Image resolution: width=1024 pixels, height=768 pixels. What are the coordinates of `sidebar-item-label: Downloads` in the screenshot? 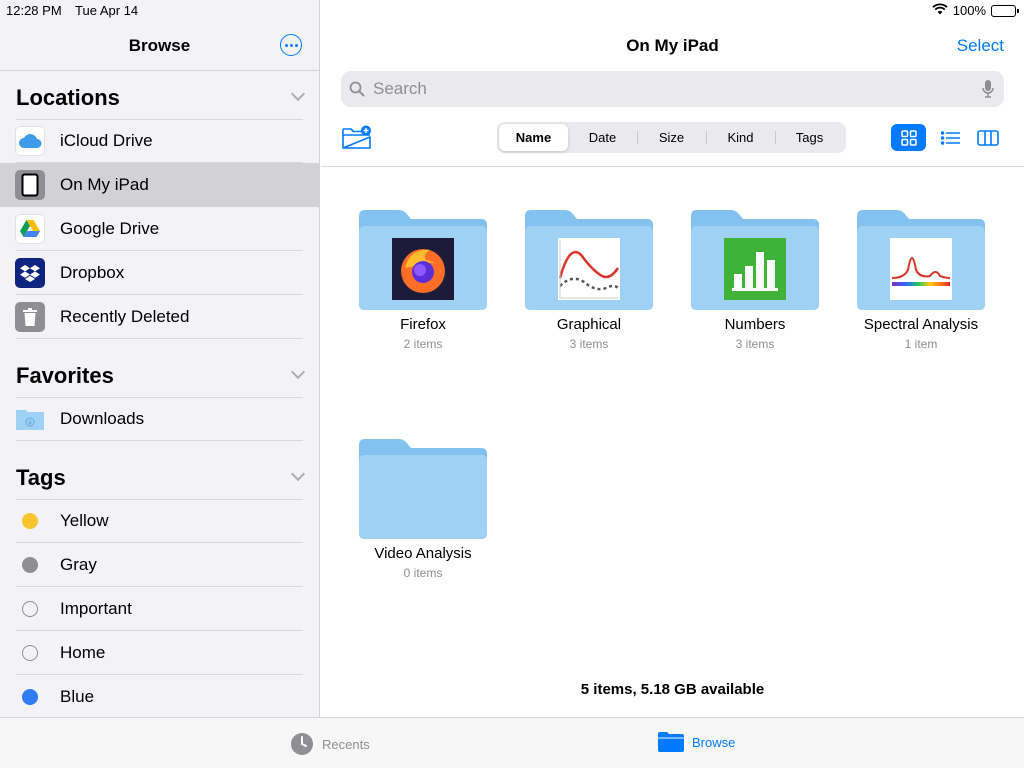 It's located at (102, 418).